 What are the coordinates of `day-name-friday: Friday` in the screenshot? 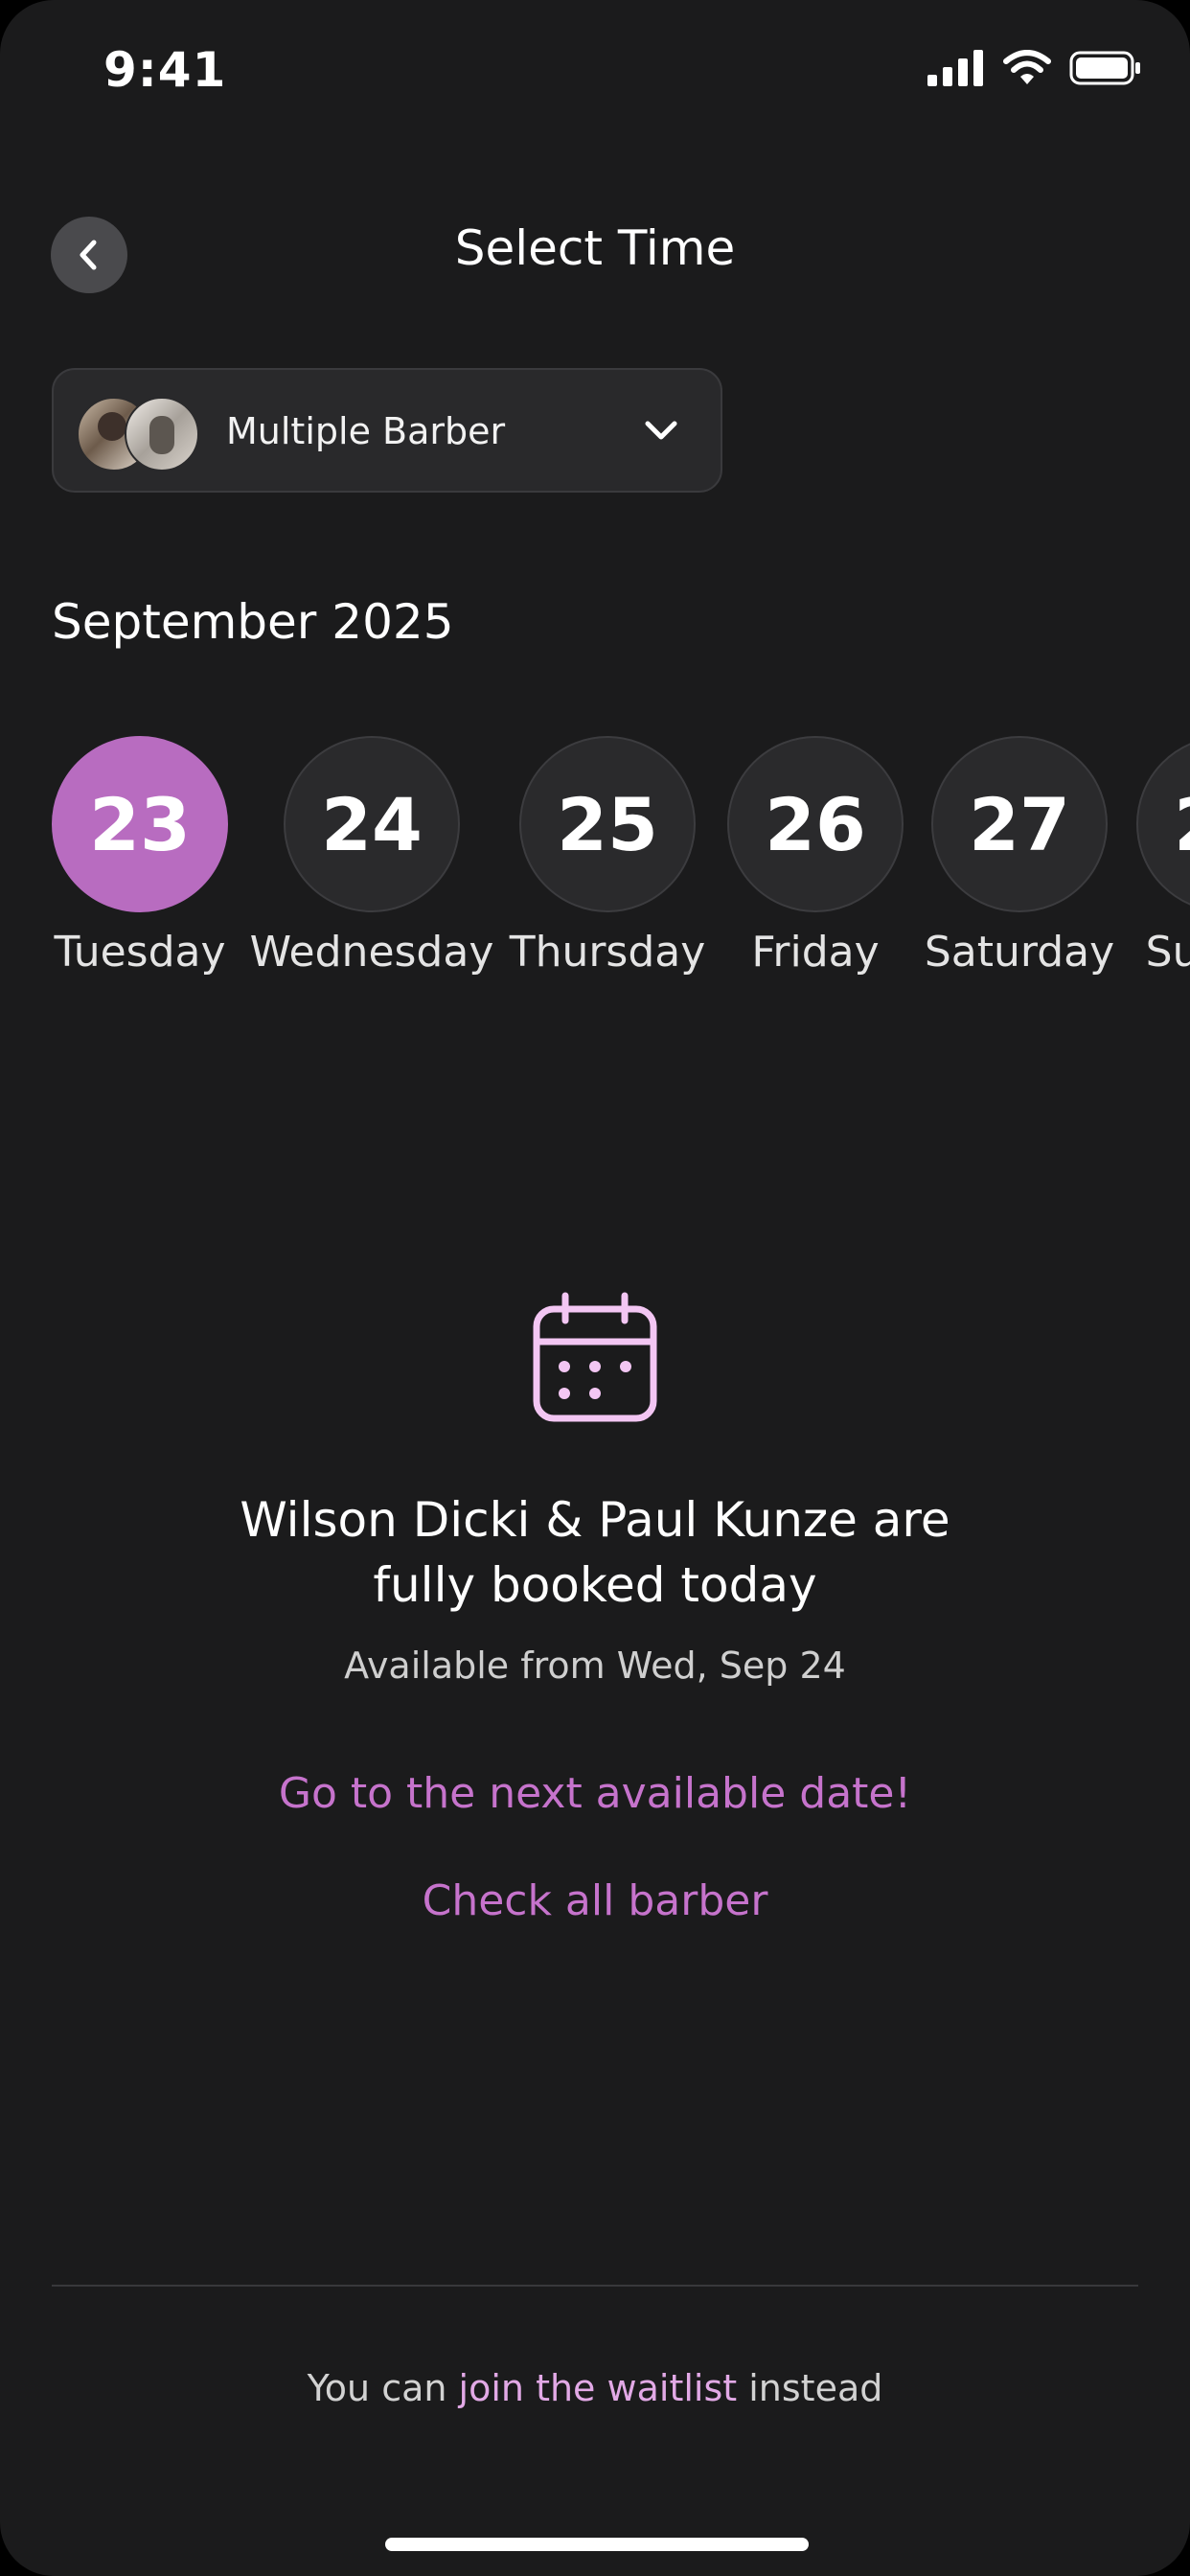 It's located at (816, 952).